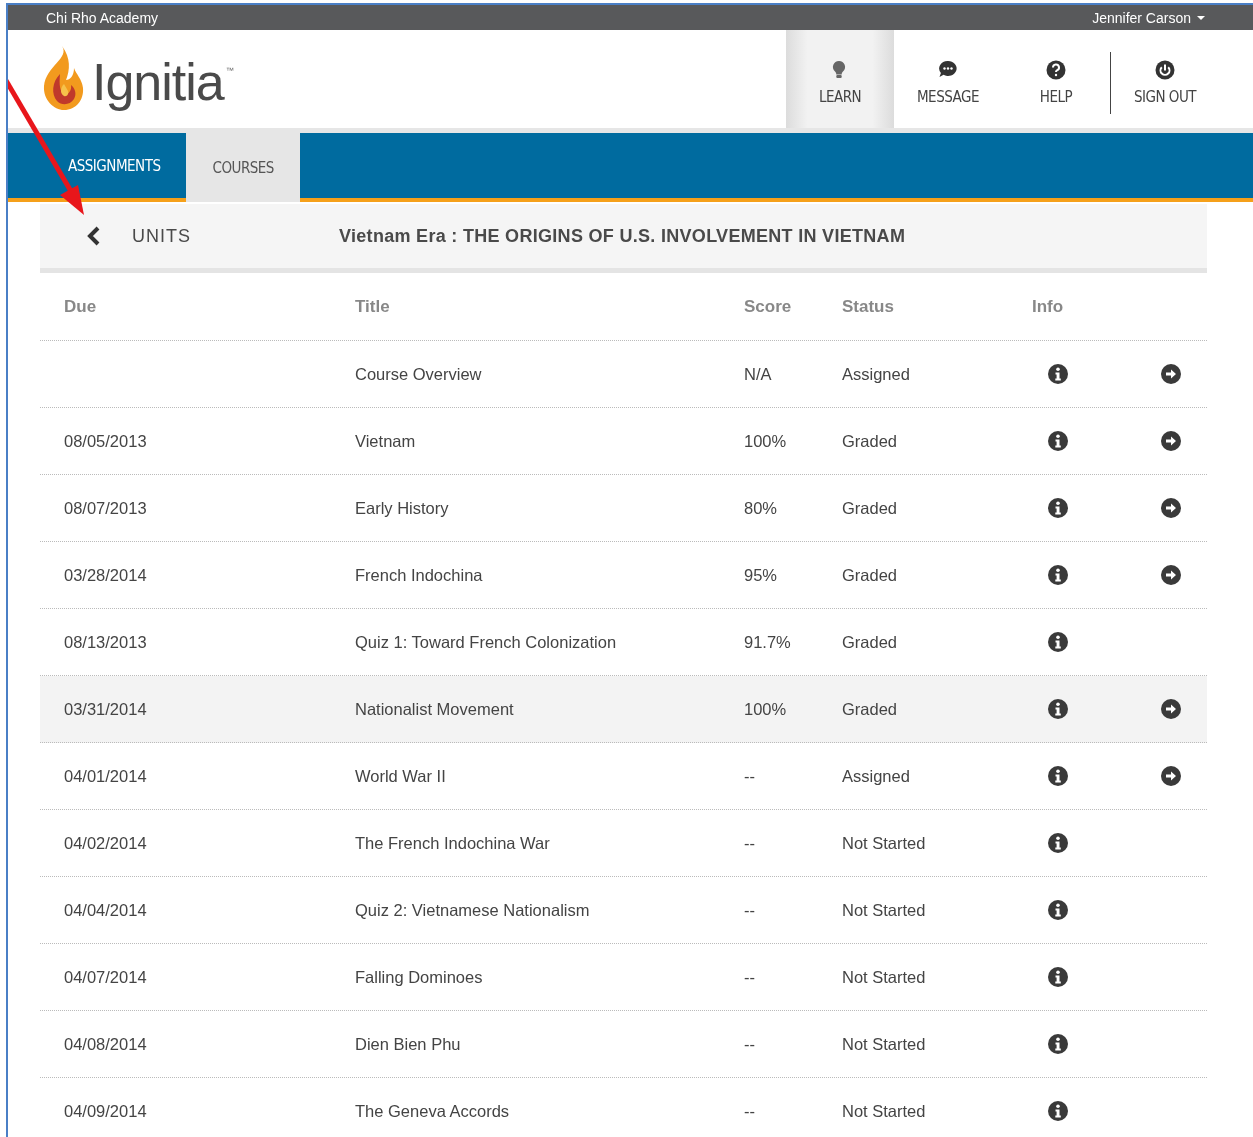 This screenshot has width=1253, height=1137. I want to click on table-row: 08/05/2013 Vietnam 100% Graded, so click(623, 441).